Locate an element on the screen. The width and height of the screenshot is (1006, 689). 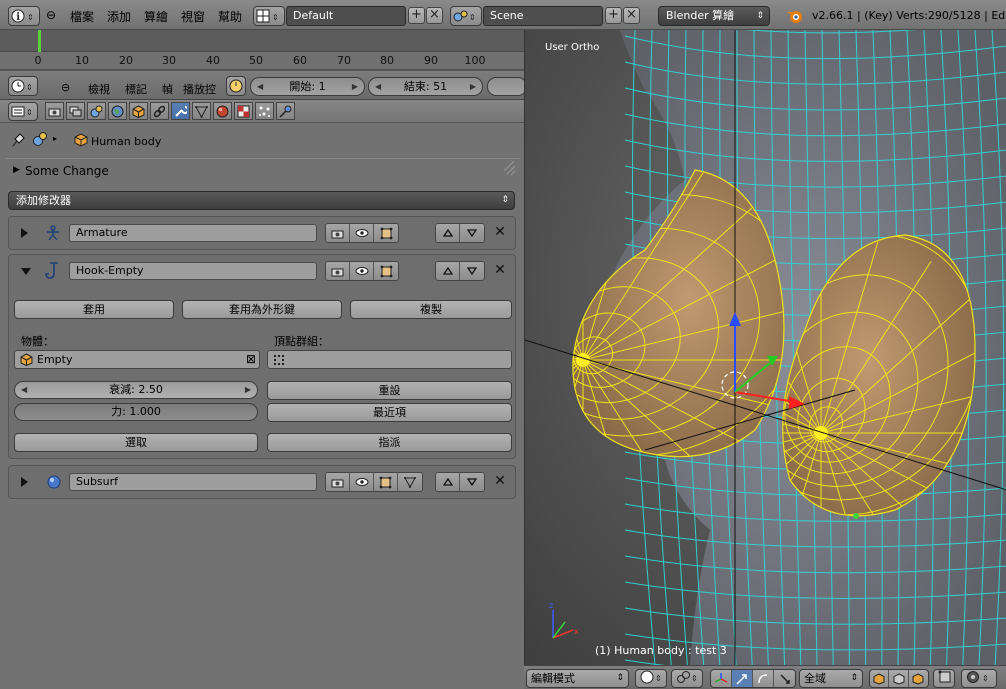
menu-playback: 播放控 is located at coordinates (199, 89).